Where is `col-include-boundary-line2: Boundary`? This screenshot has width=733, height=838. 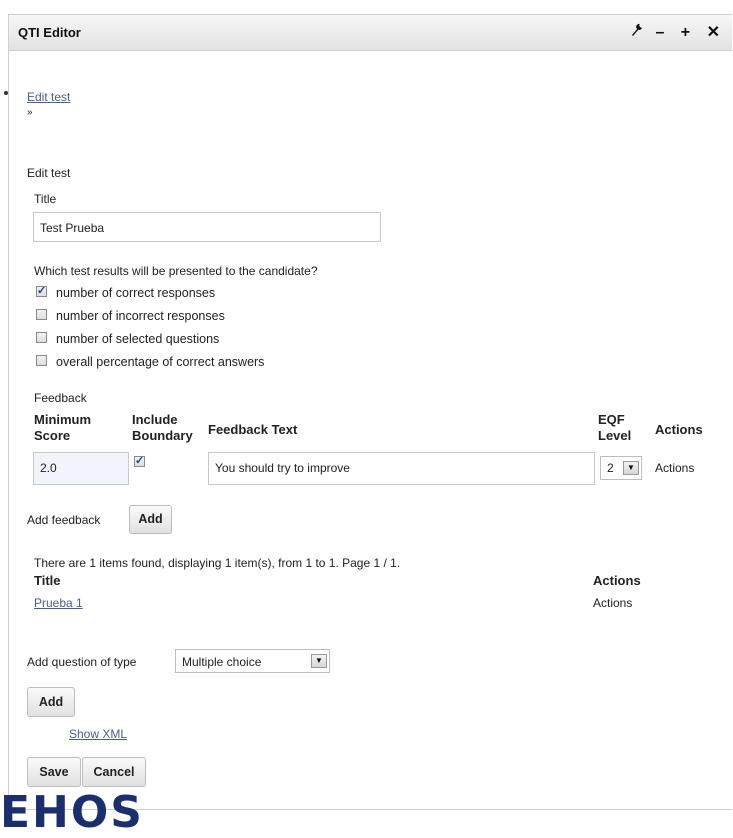
col-include-boundary-line2: Boundary is located at coordinates (162, 435).